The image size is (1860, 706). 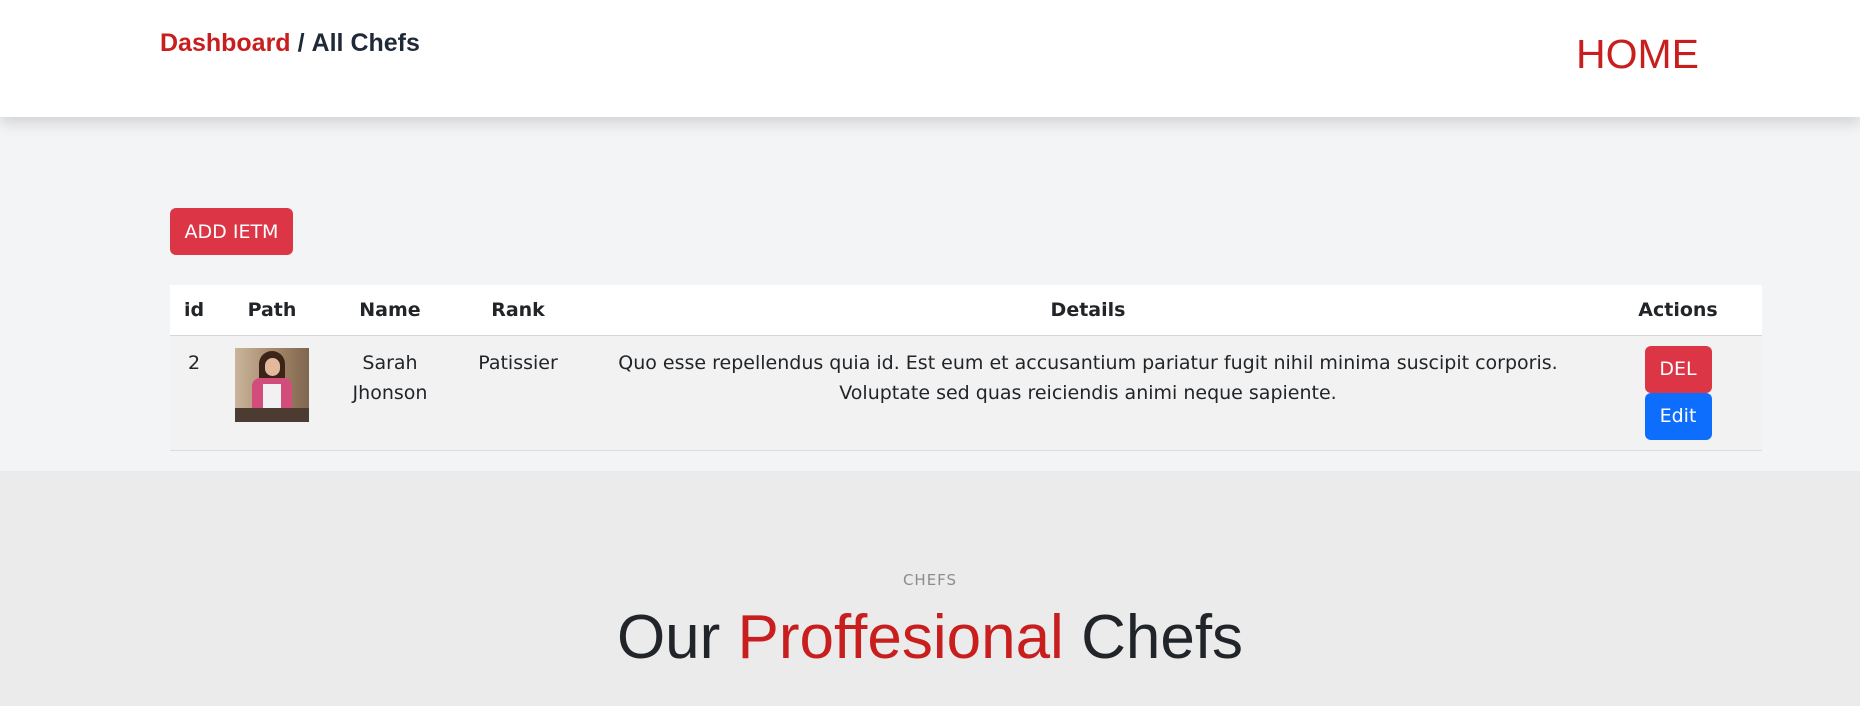 I want to click on column-header-actions: Actions, so click(x=1678, y=310).